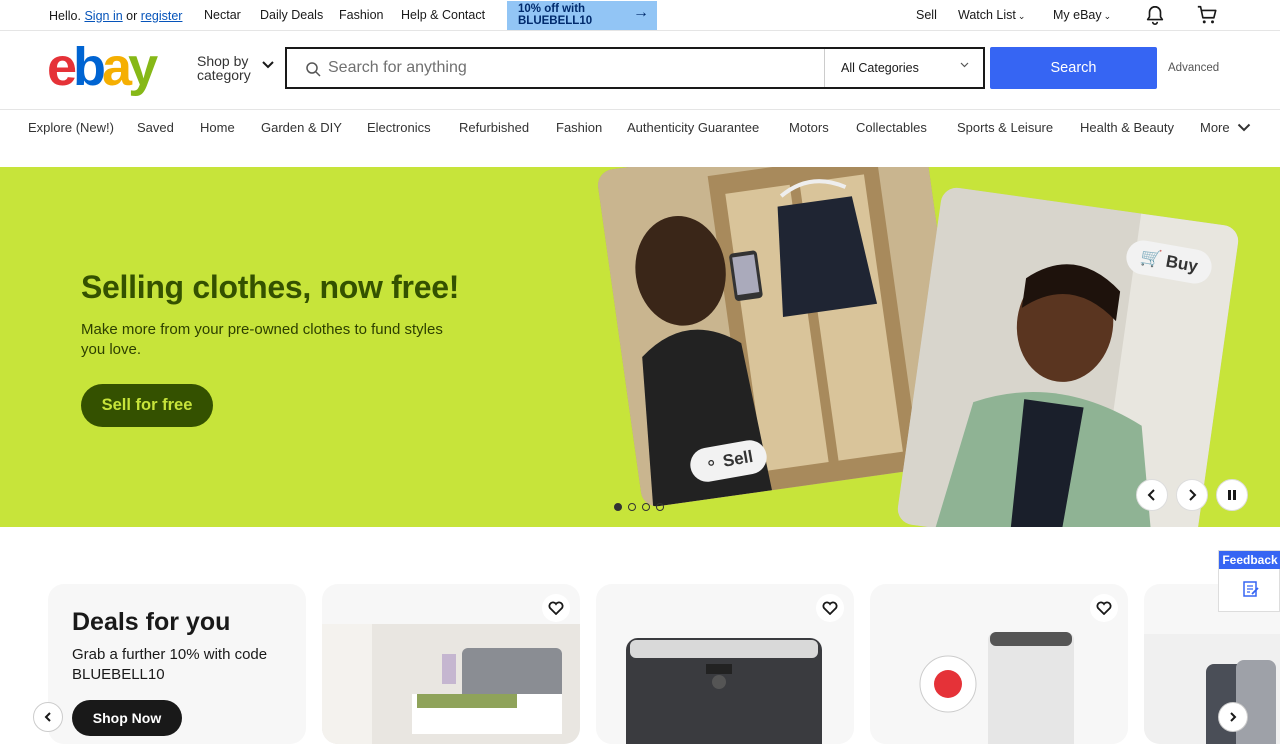 The width and height of the screenshot is (1280, 744). Describe the element at coordinates (1212, 689) in the screenshot. I see `phone-image` at that location.